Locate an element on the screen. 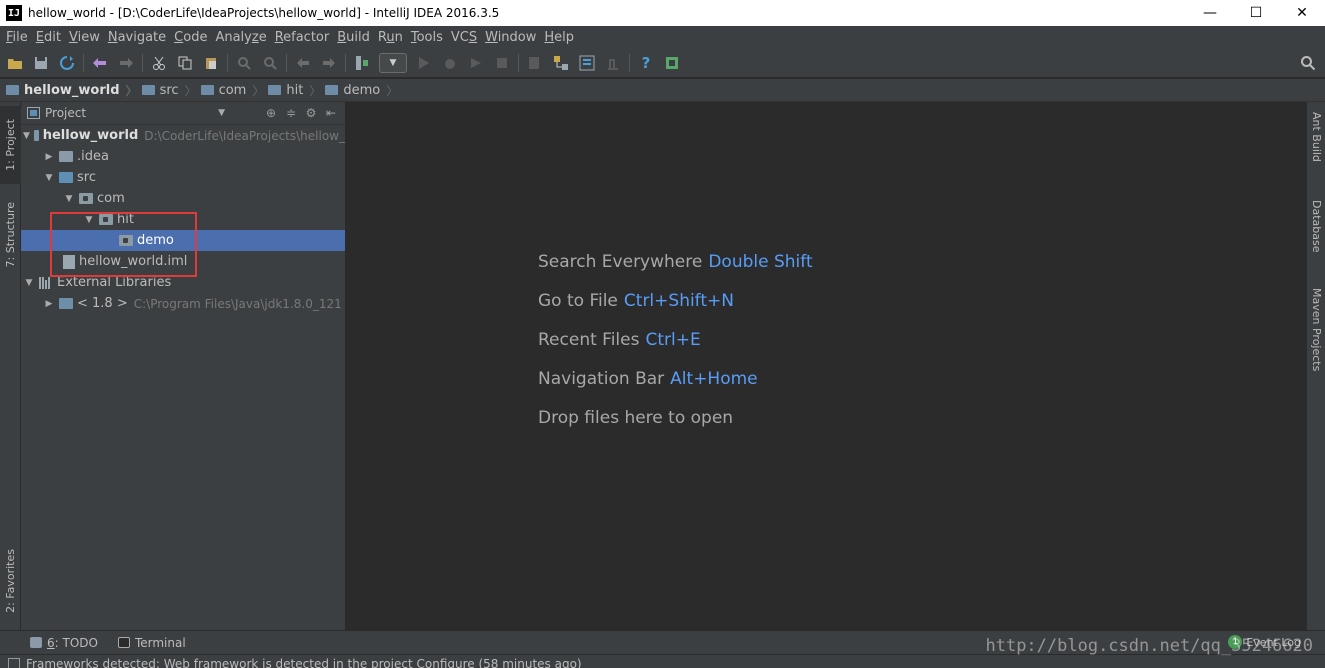  menu-window: Window is located at coordinates (510, 37).